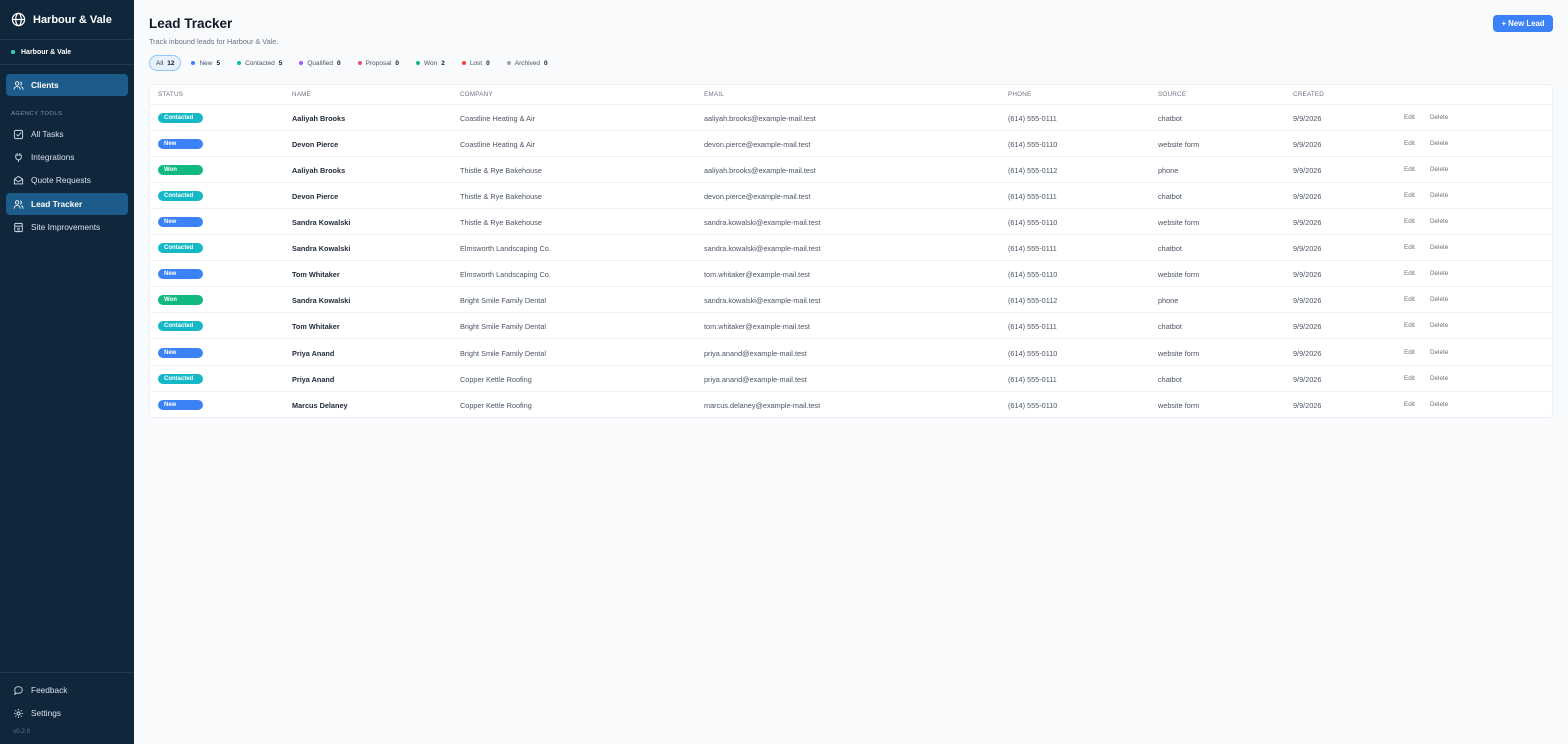 The image size is (1568, 744). Describe the element at coordinates (505, 274) in the screenshot. I see `company-cell: Elmsworth Landscaping Co.` at that location.